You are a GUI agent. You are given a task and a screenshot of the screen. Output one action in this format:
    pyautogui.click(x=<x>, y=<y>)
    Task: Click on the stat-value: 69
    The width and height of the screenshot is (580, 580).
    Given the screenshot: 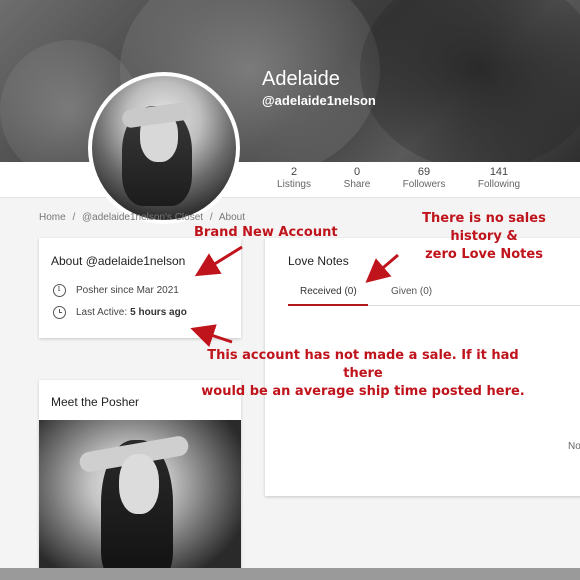 What is the action you would take?
    pyautogui.click(x=424, y=172)
    